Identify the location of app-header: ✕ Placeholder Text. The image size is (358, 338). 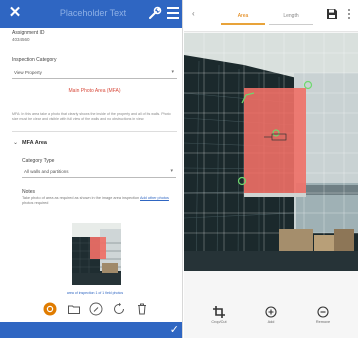
(91, 14).